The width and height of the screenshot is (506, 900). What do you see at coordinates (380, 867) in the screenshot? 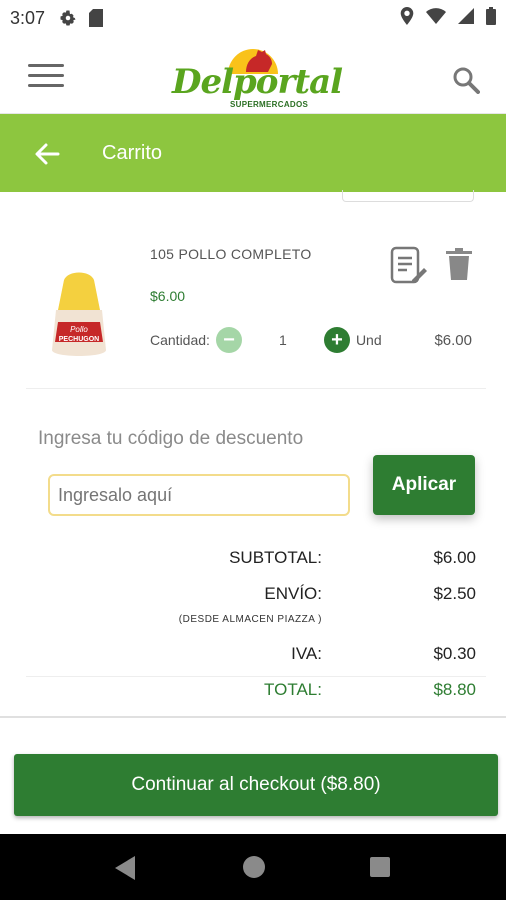
I see `nav-recents-icon` at bounding box center [380, 867].